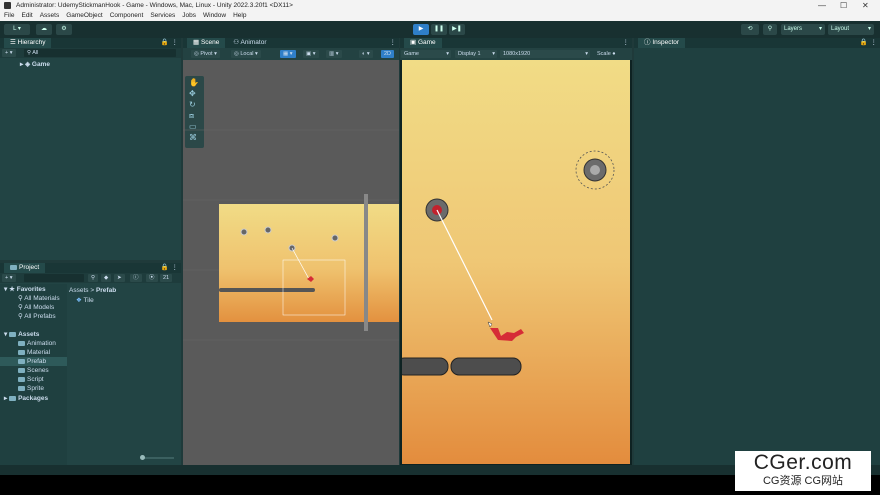  Describe the element at coordinates (239, 15) in the screenshot. I see `menu-help: Help` at that location.